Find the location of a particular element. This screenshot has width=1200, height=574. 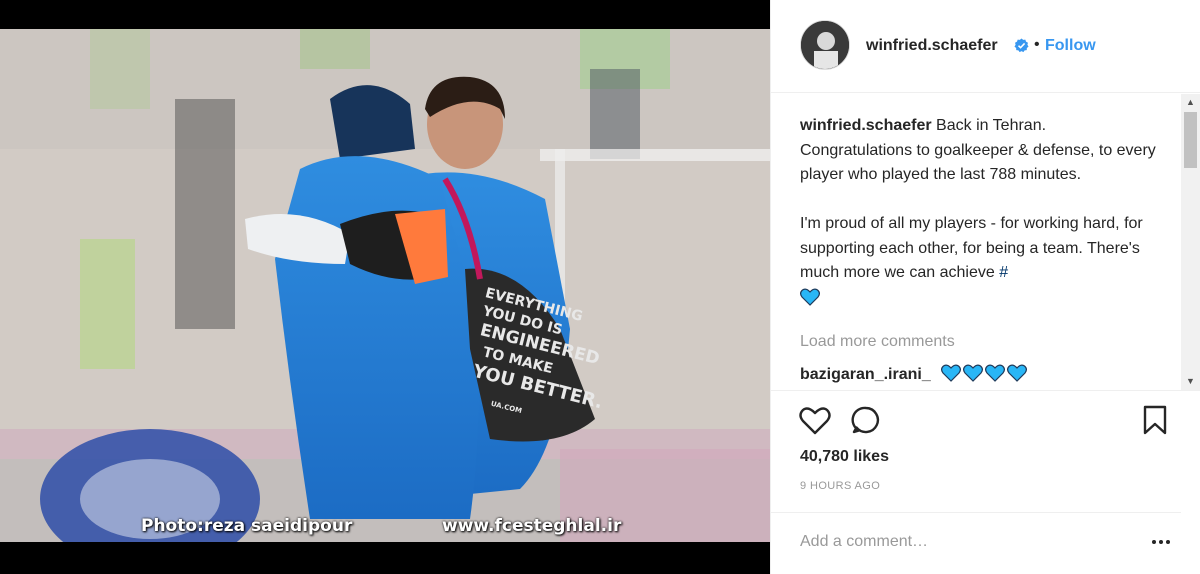

avatar is located at coordinates (825, 45).